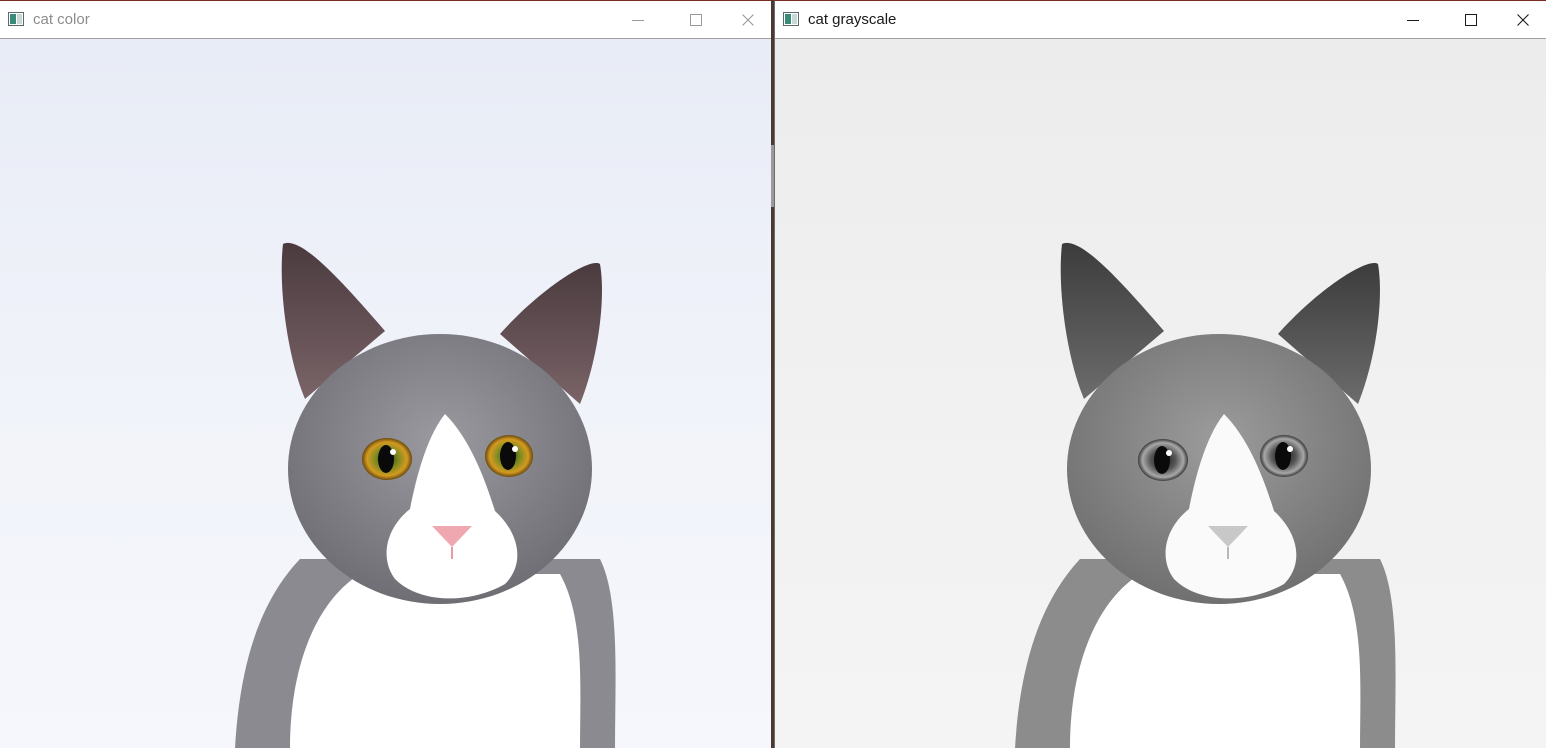 The image size is (1546, 748). I want to click on title-bar: cat color, so click(385, 20).